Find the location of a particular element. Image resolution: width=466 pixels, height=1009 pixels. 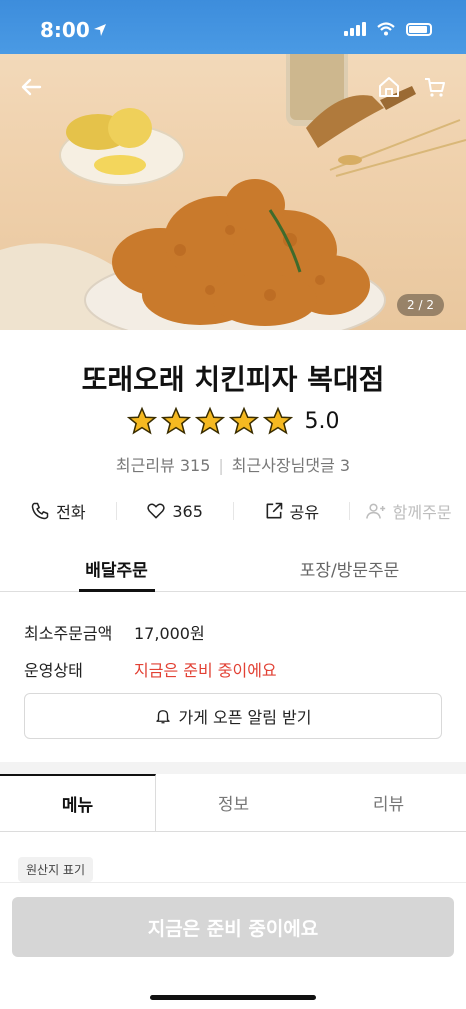

status-time: 8:00 is located at coordinates (65, 30).